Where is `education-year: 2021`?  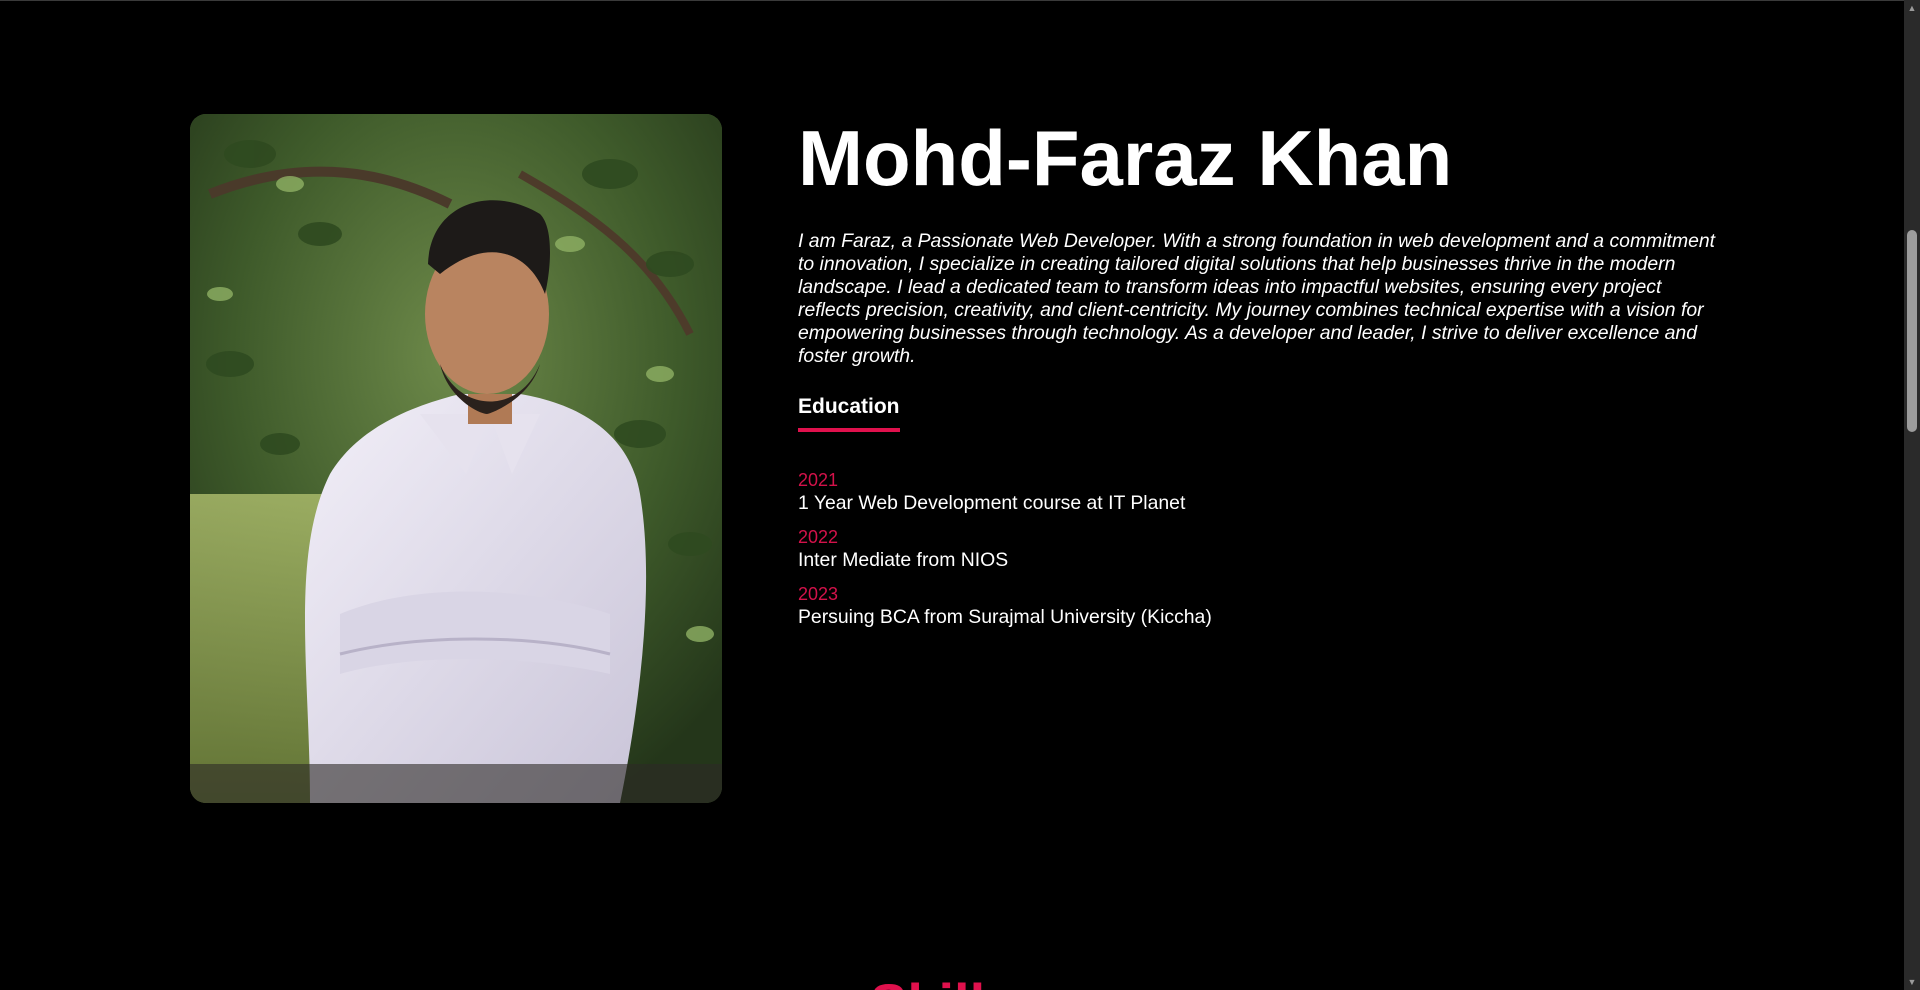
education-year: 2021 is located at coordinates (818, 480).